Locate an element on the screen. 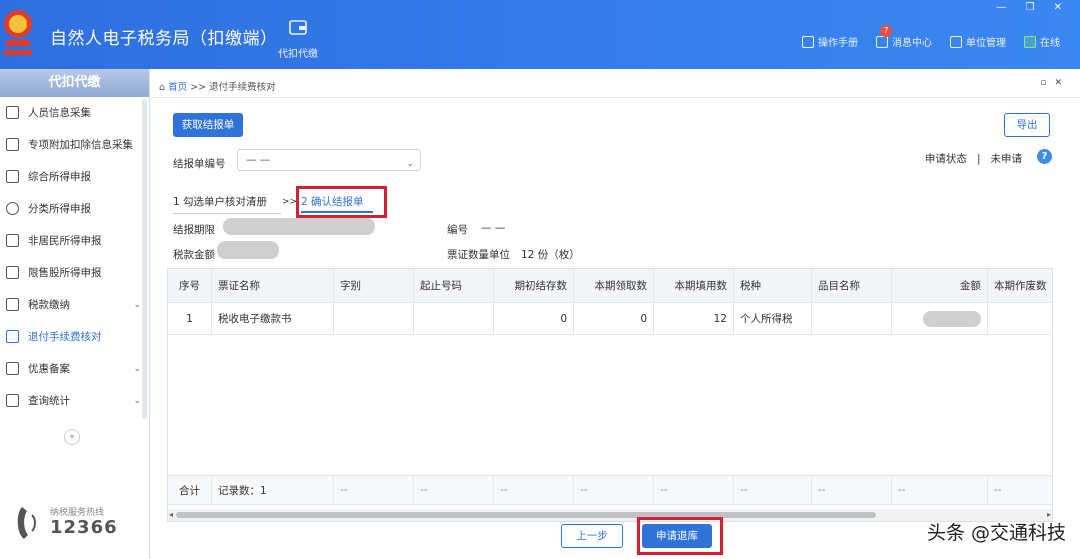  column-header: 序号 is located at coordinates (190, 285).